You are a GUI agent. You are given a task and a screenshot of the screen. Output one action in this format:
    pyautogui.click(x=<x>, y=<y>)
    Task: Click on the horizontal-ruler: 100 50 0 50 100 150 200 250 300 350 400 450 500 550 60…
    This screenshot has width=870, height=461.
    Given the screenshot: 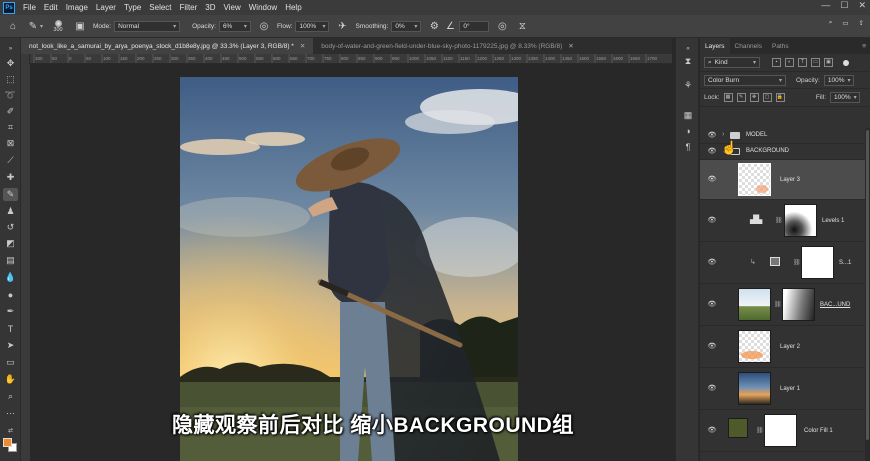 What is the action you would take?
    pyautogui.click(x=351, y=59)
    